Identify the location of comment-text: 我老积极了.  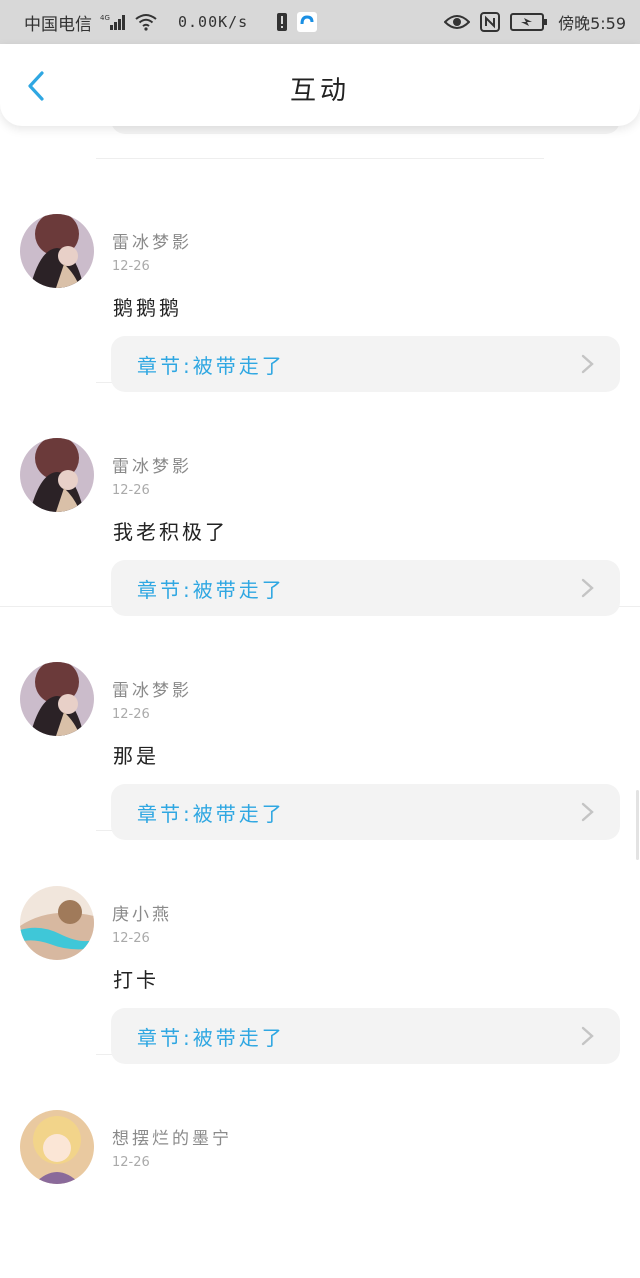
(170, 532).